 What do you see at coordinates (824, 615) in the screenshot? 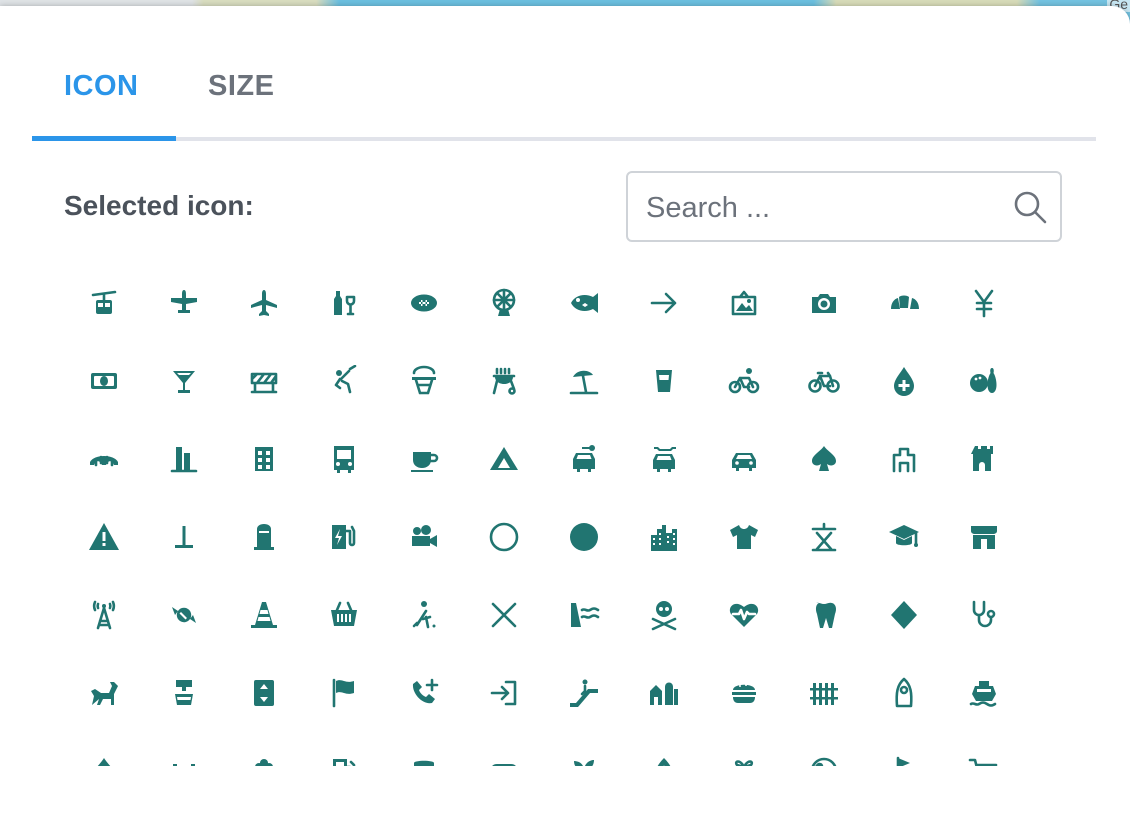
I see `icon-option-dentist` at bounding box center [824, 615].